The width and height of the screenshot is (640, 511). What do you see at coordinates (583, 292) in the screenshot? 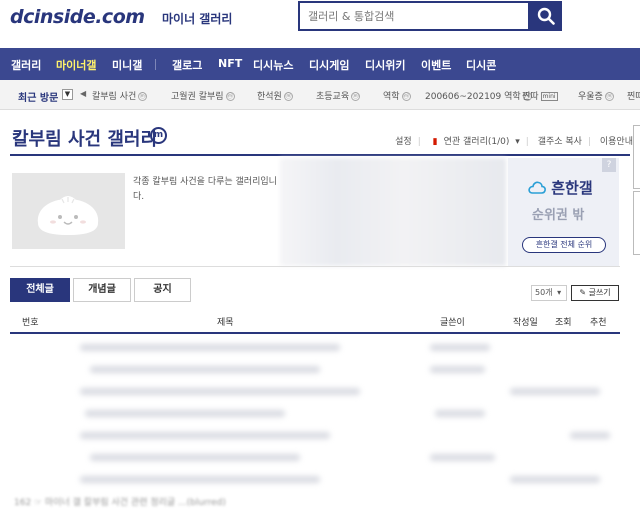
I see `pencil-icon: ✎` at bounding box center [583, 292].